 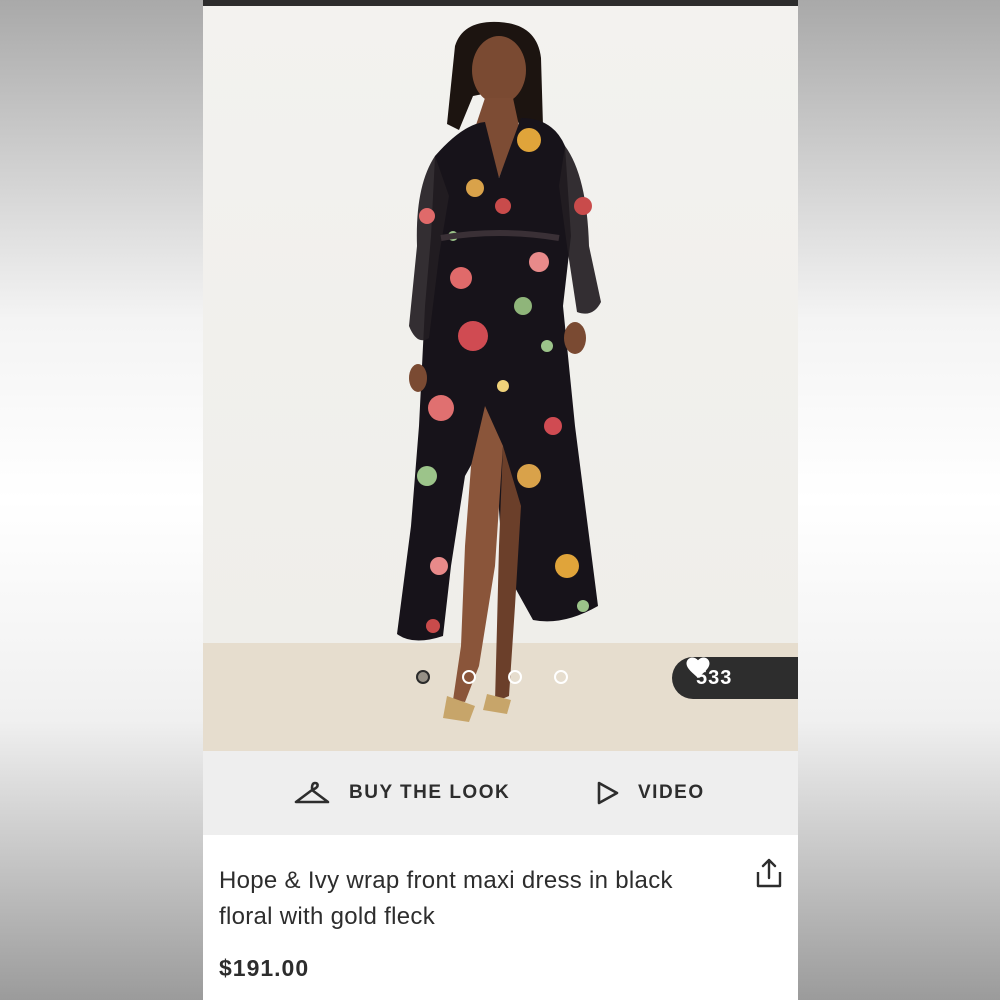 I want to click on buy-the-look-button: BUY THE LOOK, so click(x=401, y=793).